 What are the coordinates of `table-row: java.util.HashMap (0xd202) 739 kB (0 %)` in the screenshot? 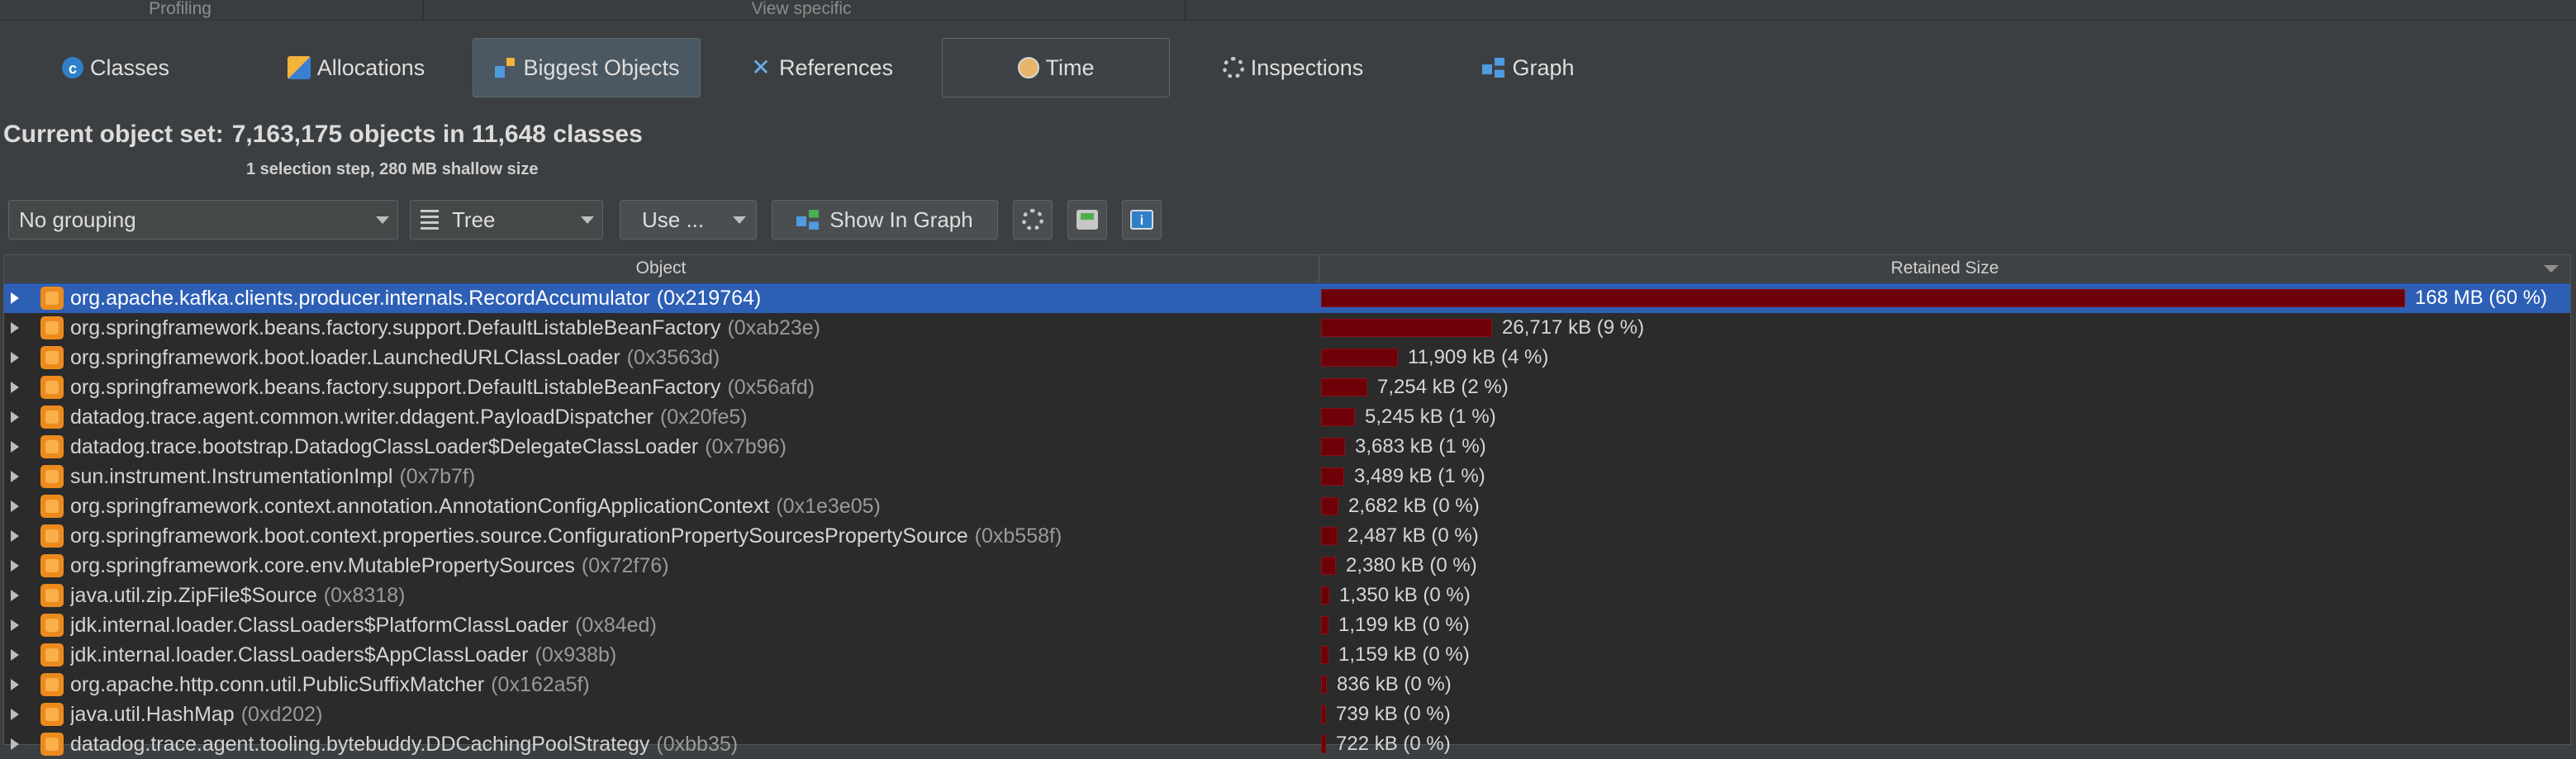 It's located at (1287, 714).